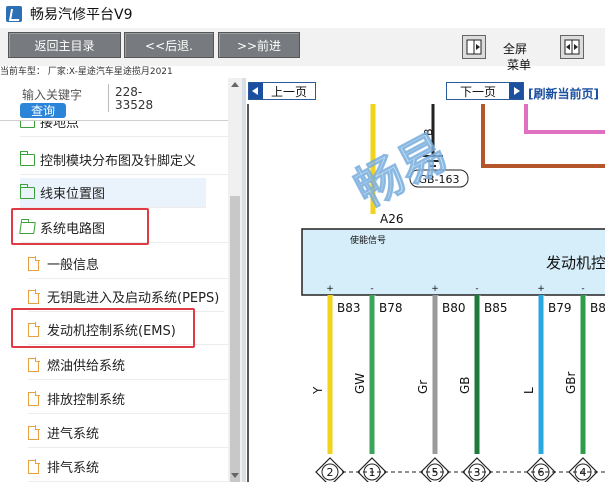 Image resolution: width=605 pixels, height=482 pixels. What do you see at coordinates (169, 45) in the screenshot?
I see `back-button: <<后退.` at bounding box center [169, 45].